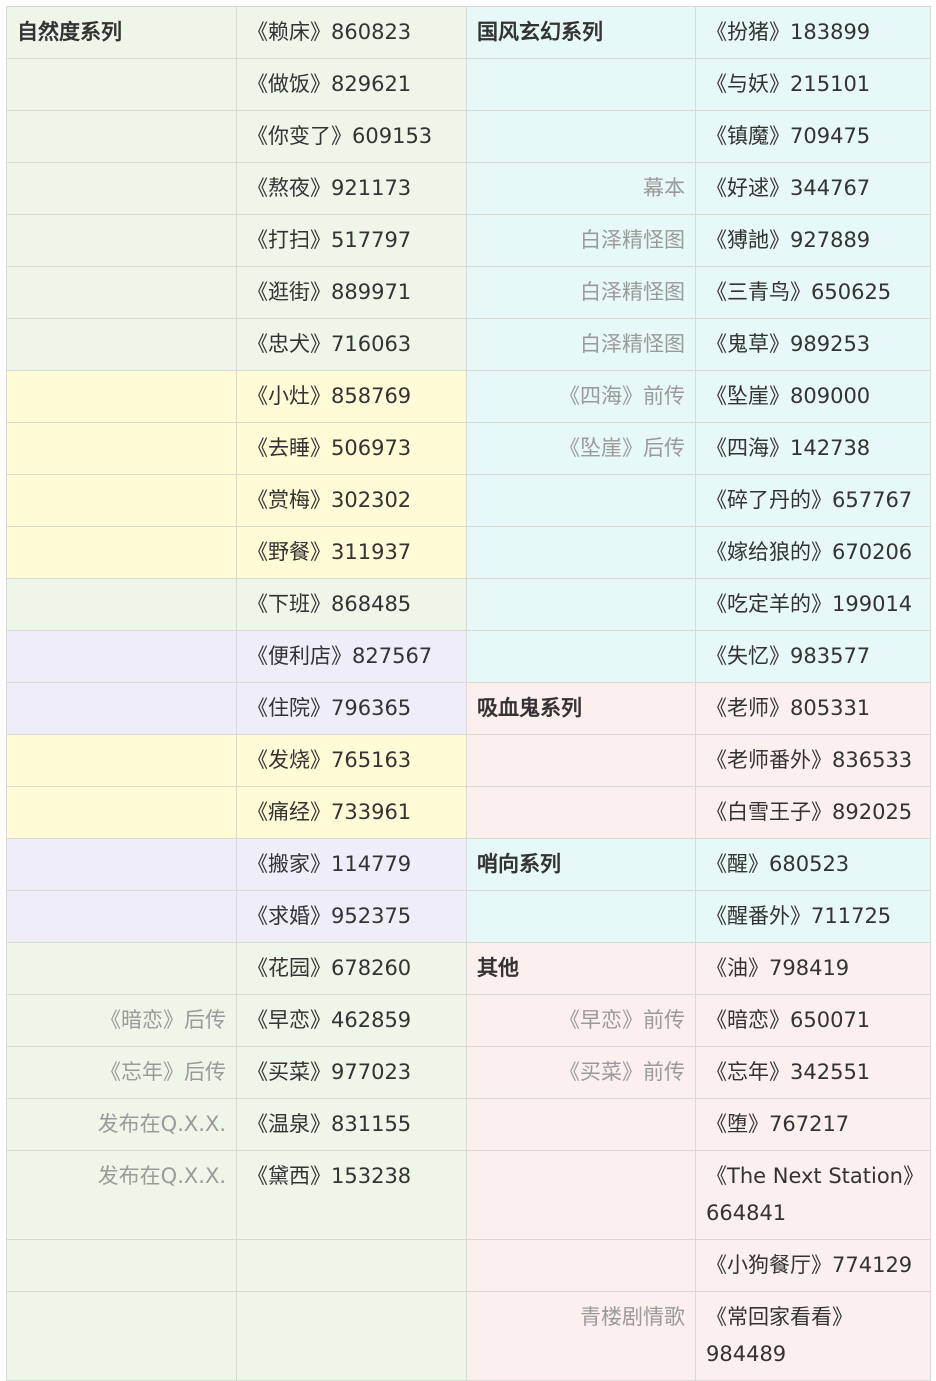 The width and height of the screenshot is (936, 1381). What do you see at coordinates (351, 1020) in the screenshot?
I see `work-cell: 《早恋》462859` at bounding box center [351, 1020].